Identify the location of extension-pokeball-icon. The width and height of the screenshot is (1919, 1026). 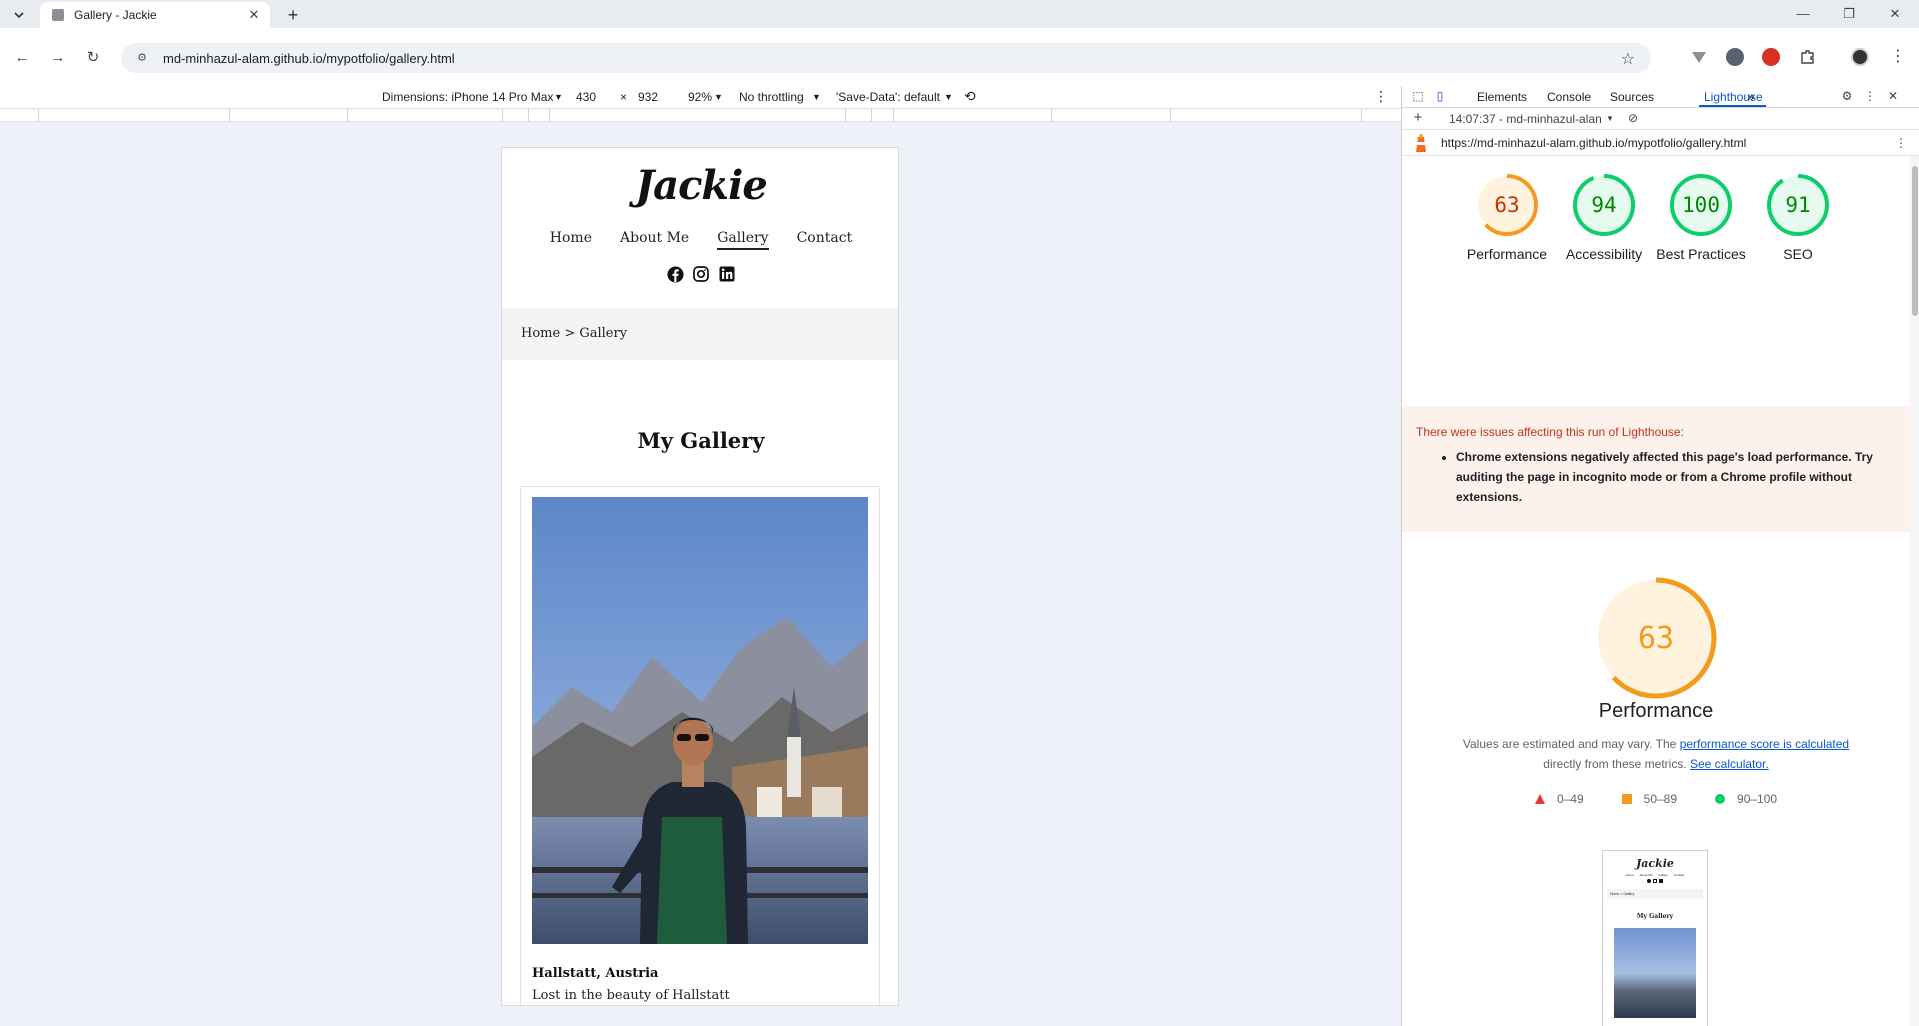
(1771, 57).